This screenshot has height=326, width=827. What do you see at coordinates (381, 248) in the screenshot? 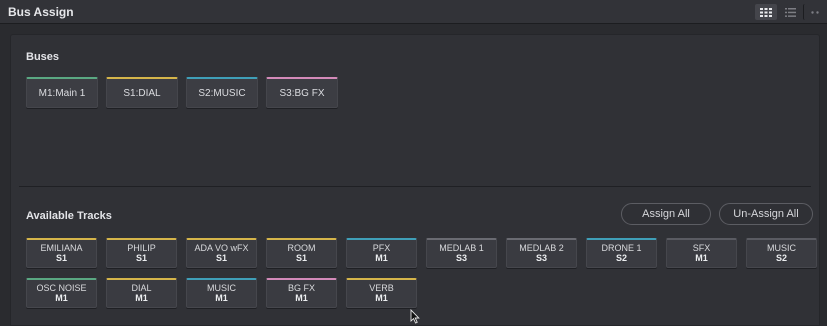
I see `track-name: PFX` at bounding box center [381, 248].